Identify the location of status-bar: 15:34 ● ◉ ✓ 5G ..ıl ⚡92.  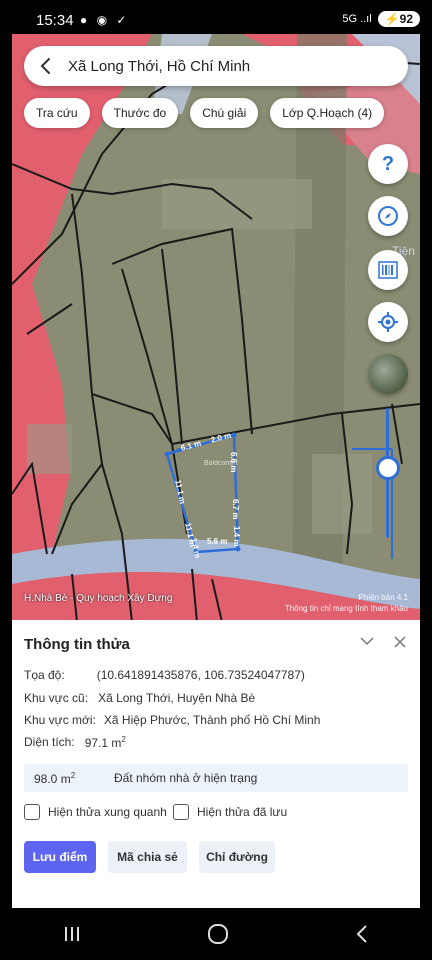
(216, 18).